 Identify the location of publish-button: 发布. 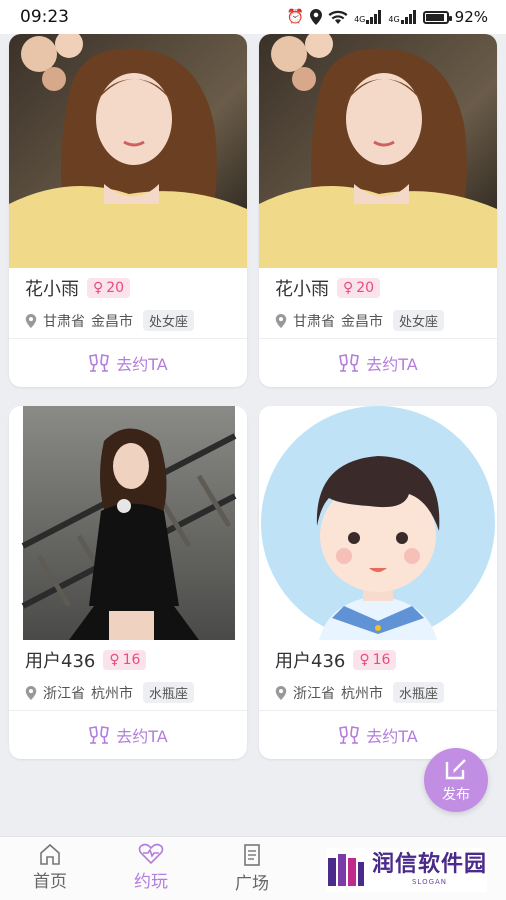
(456, 780).